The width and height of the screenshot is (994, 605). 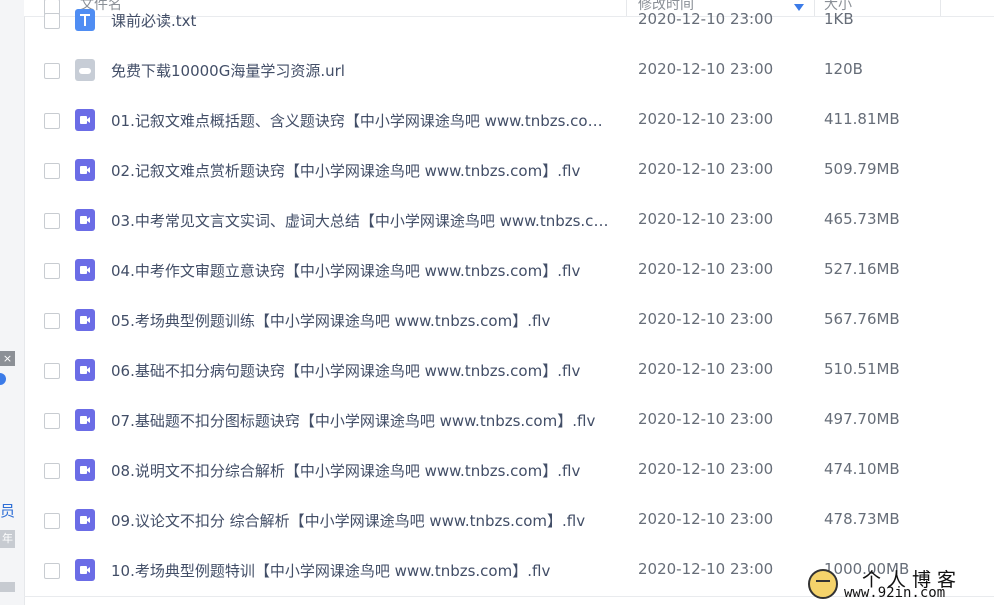 I want to click on file-row: 课前必读.txt 2020-12-10 23:00 1KB, so click(x=509, y=23).